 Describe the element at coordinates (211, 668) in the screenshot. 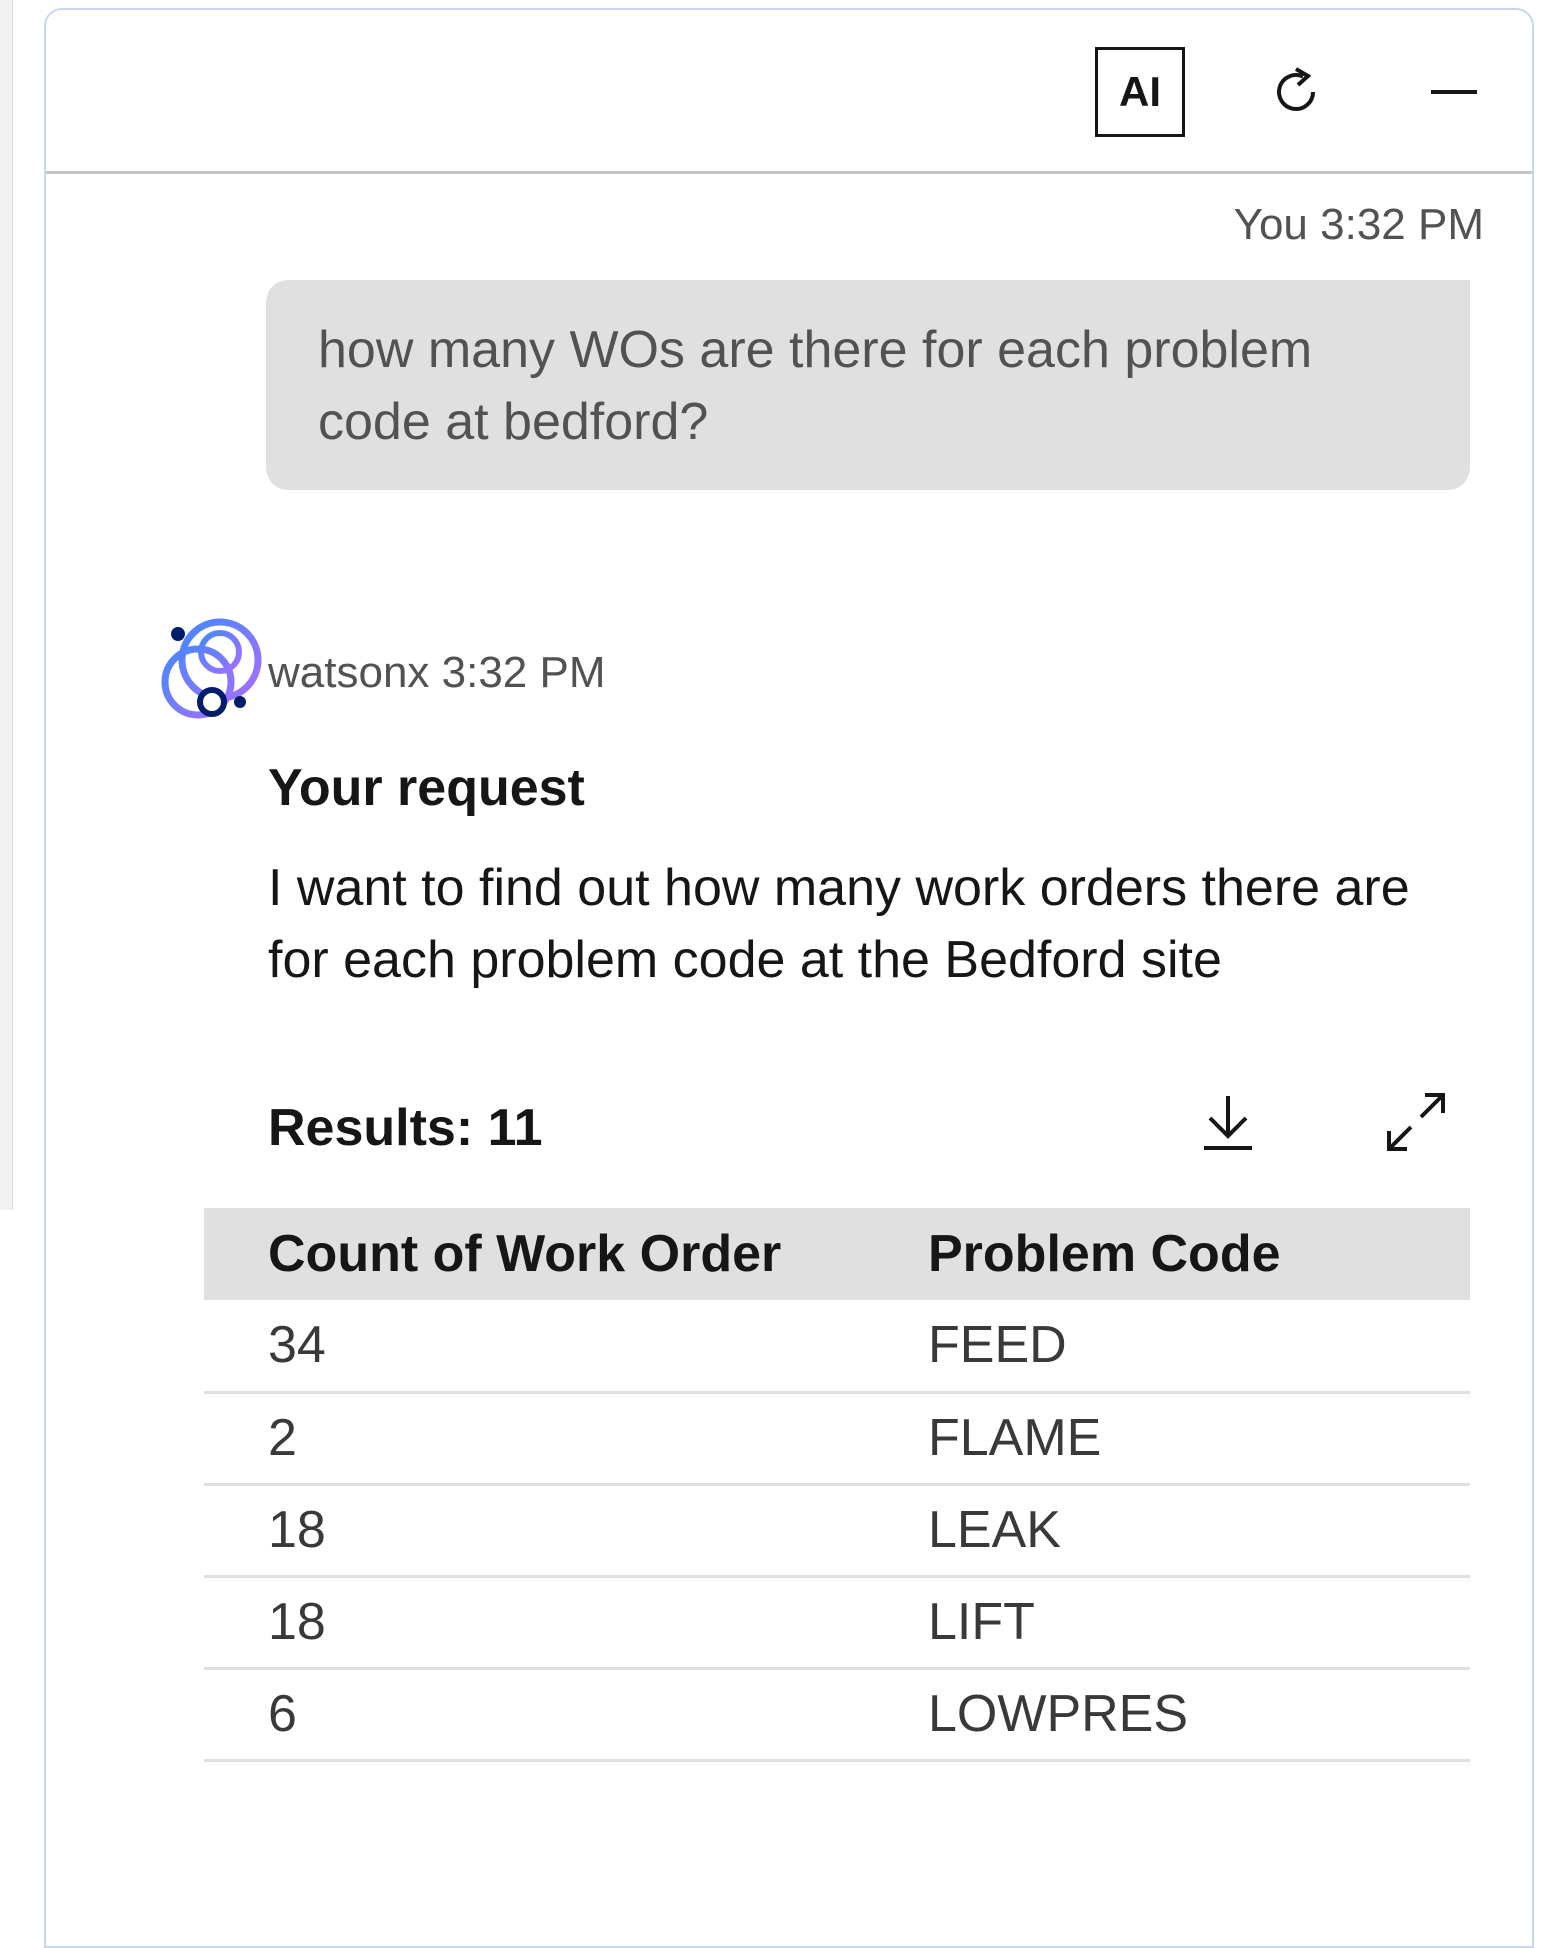

I see `watsonx-avatar-icon` at that location.